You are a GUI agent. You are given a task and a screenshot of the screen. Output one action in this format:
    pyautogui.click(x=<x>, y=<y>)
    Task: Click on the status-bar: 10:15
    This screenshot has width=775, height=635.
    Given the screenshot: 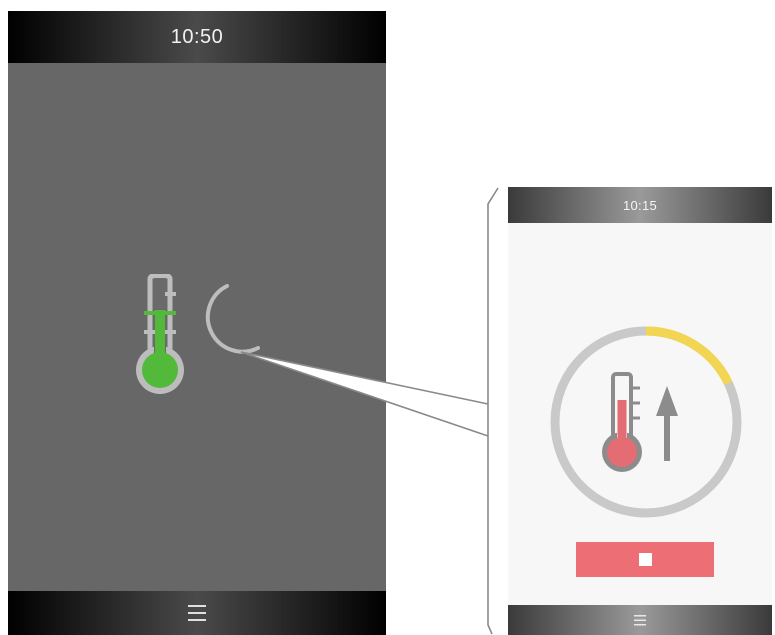 What is the action you would take?
    pyautogui.click(x=640, y=205)
    